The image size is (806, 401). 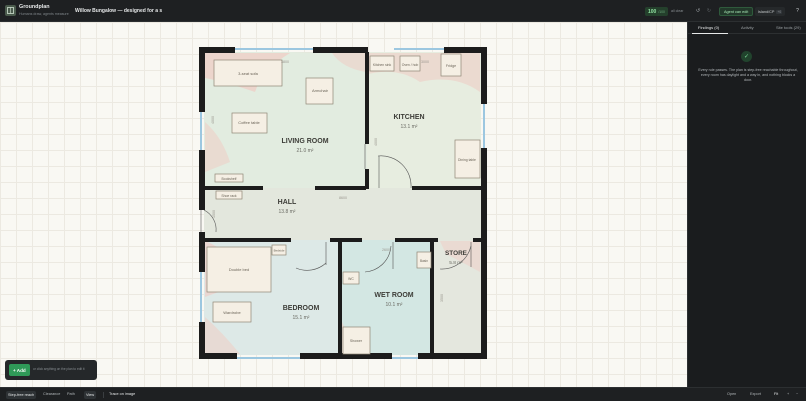 What do you see at coordinates (755, 394) in the screenshot?
I see `export-button: Export` at bounding box center [755, 394].